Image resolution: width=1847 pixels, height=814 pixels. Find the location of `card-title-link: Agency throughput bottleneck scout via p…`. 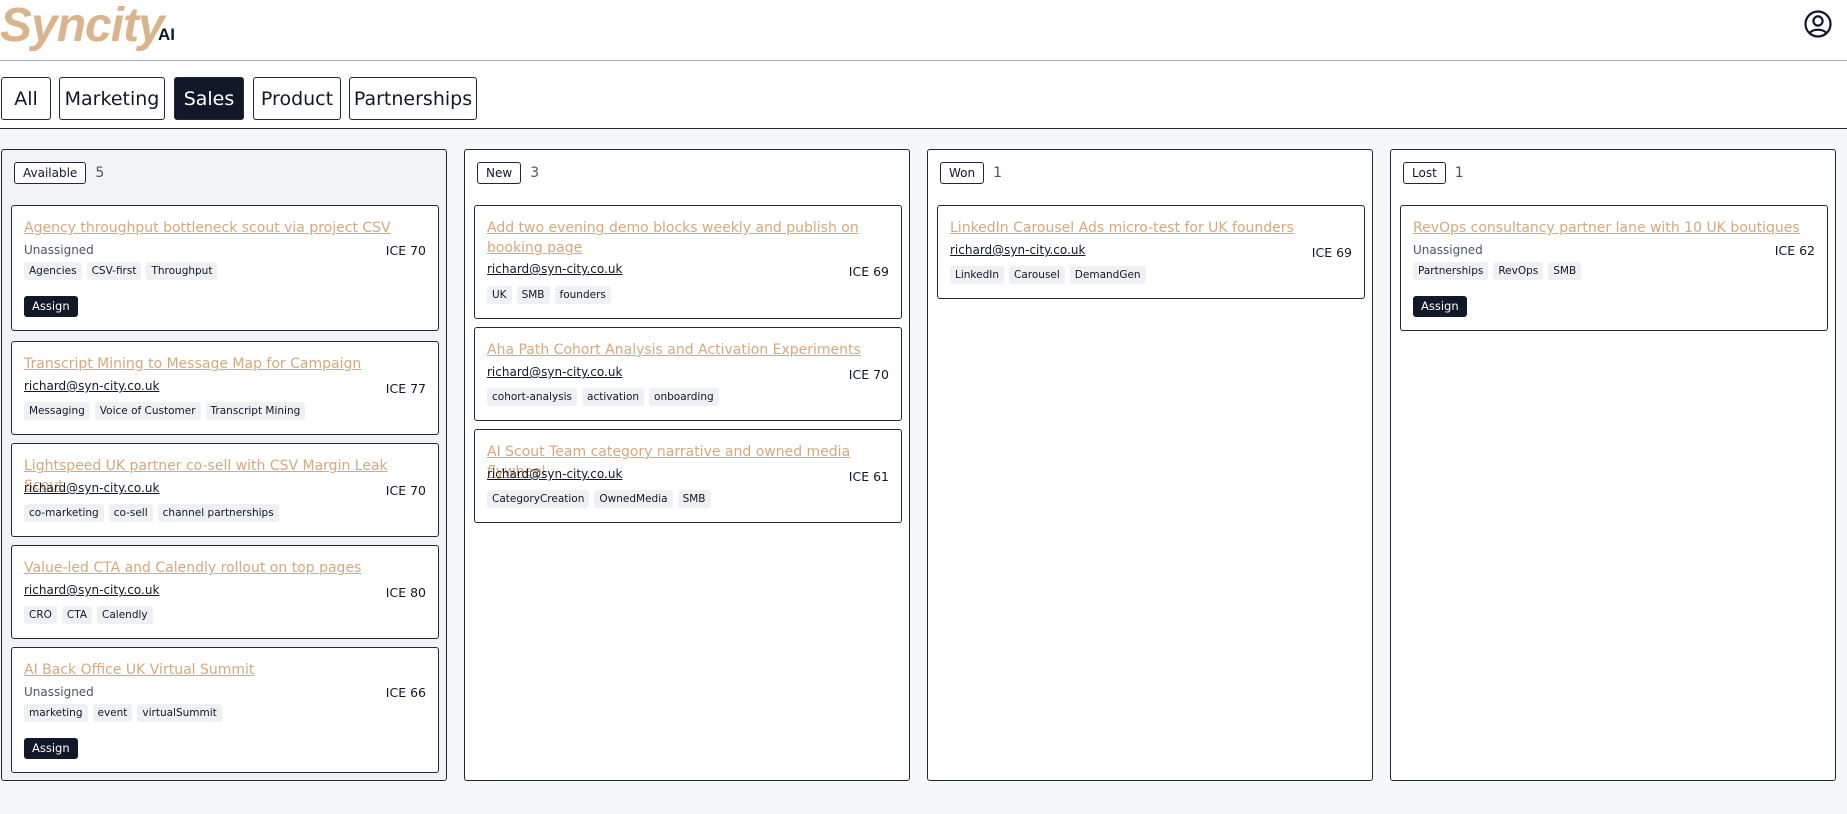

card-title-link: Agency throughput bottleneck scout via p… is located at coordinates (224, 228).